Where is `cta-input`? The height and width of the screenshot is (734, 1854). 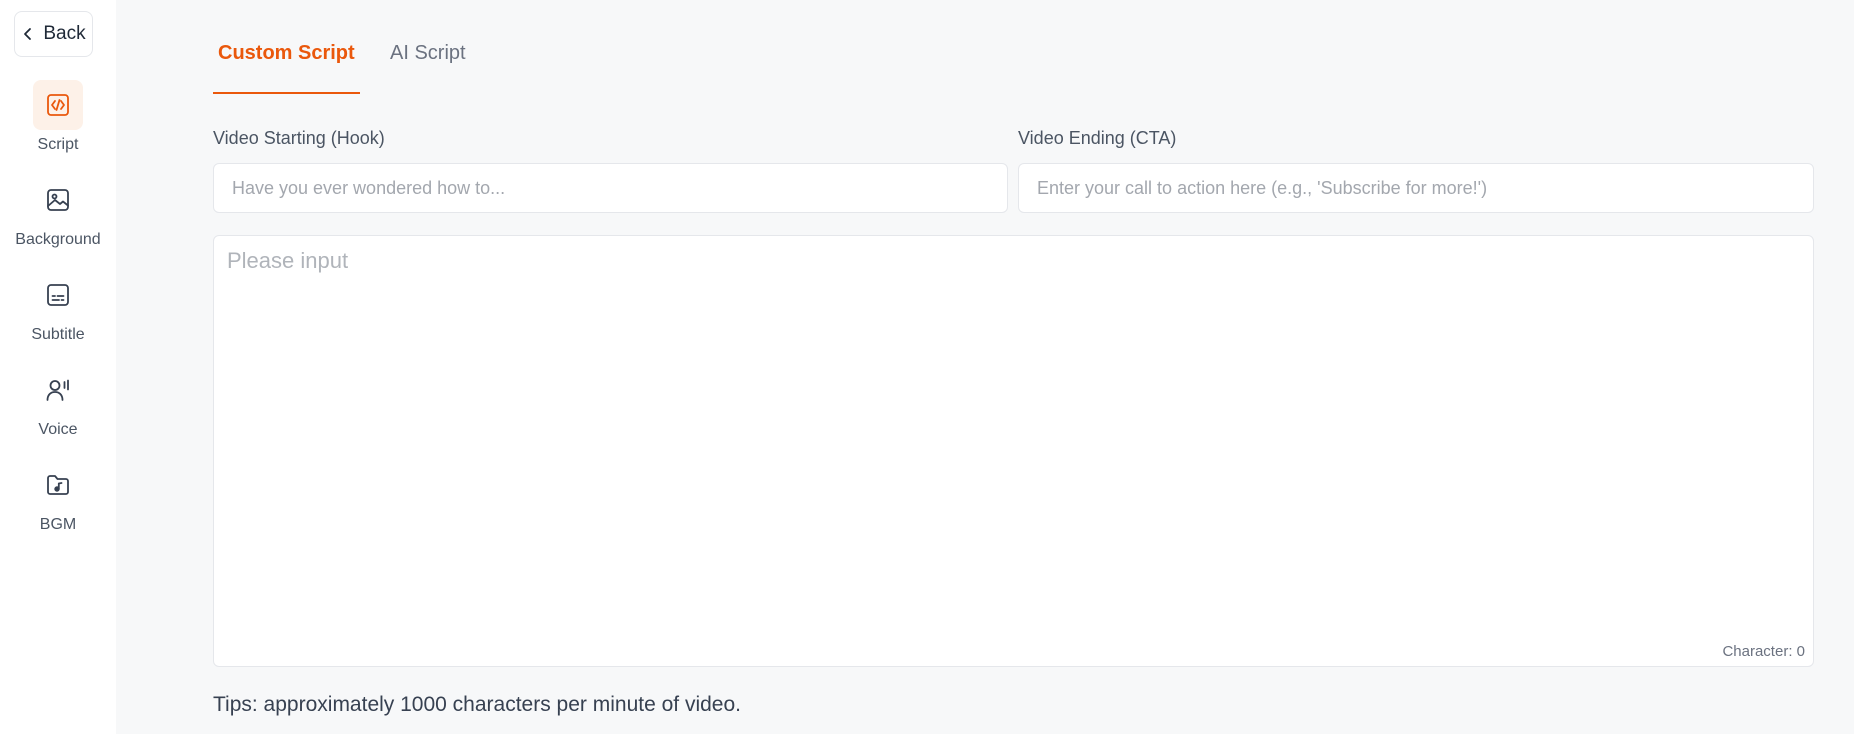 cta-input is located at coordinates (1416, 188).